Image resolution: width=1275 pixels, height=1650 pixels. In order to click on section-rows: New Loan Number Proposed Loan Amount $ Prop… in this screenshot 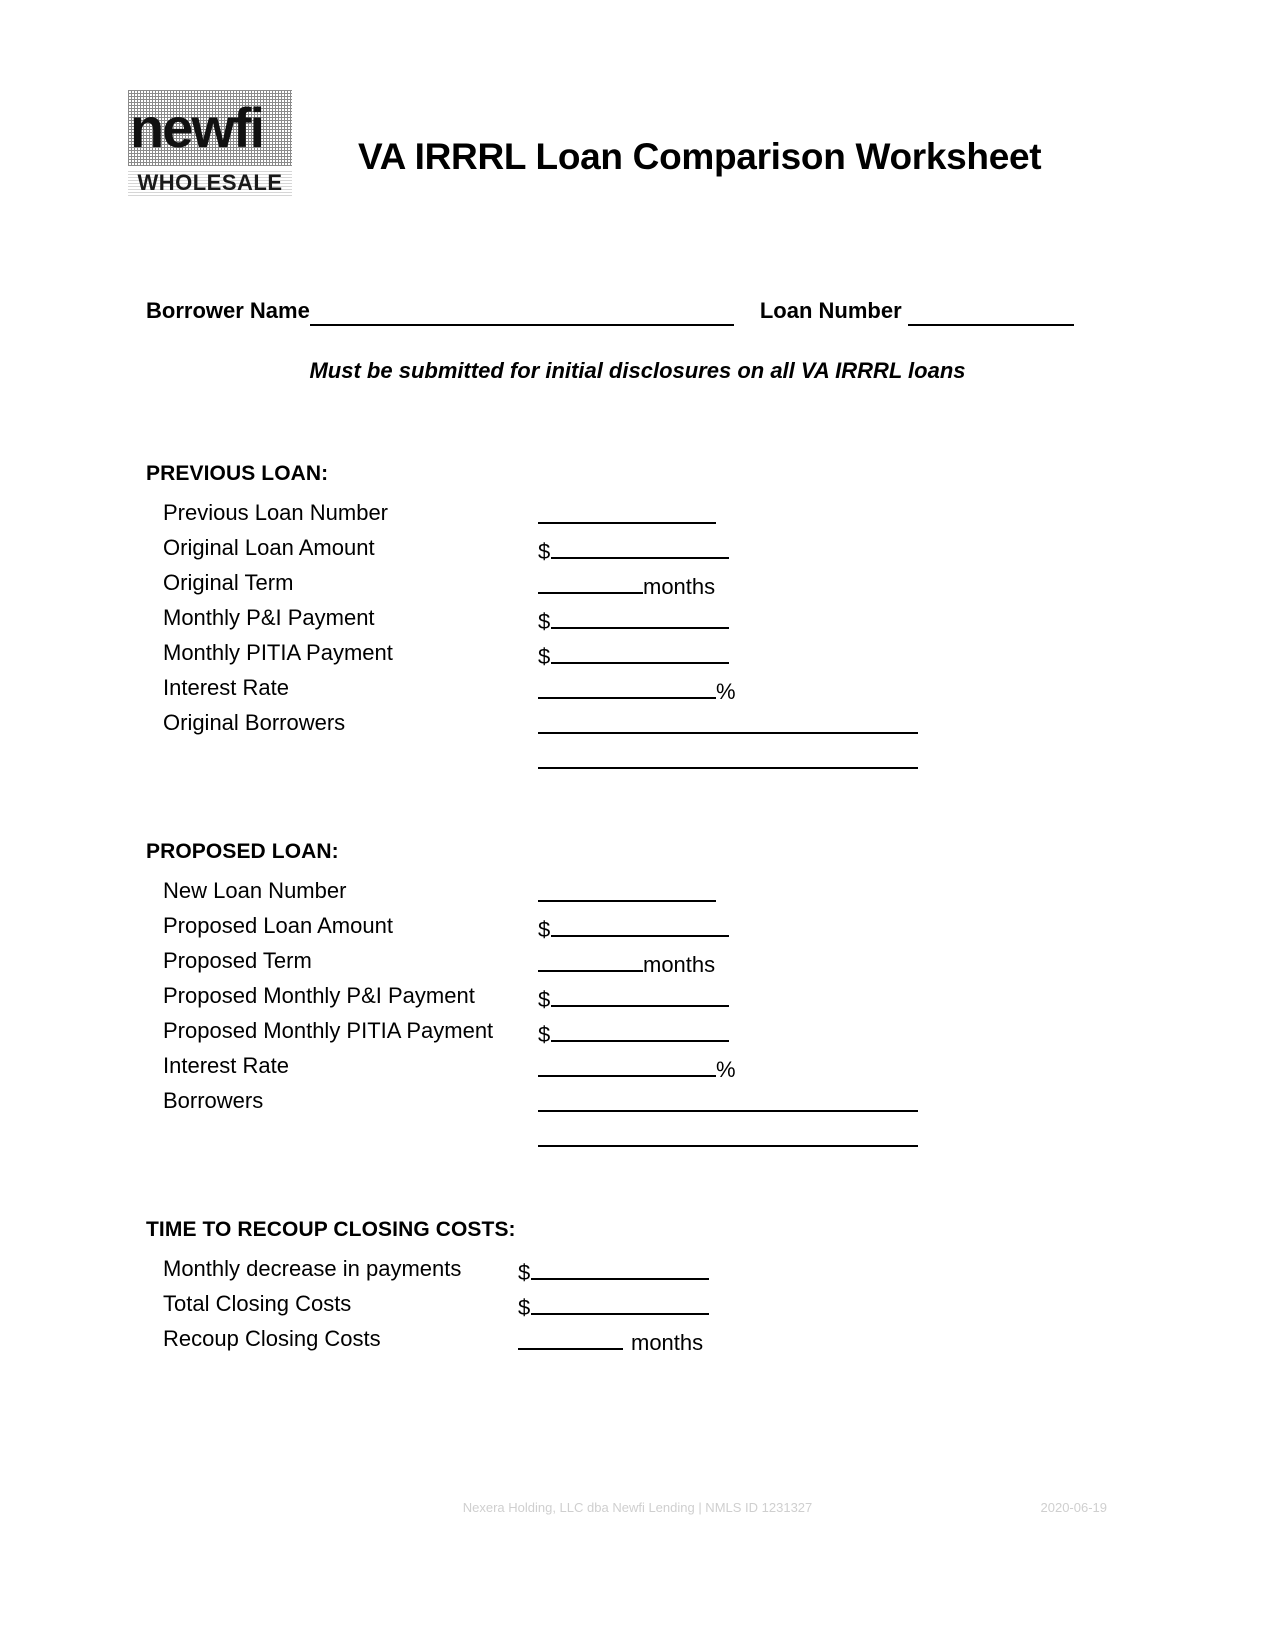, I will do `click(719, 1016)`.